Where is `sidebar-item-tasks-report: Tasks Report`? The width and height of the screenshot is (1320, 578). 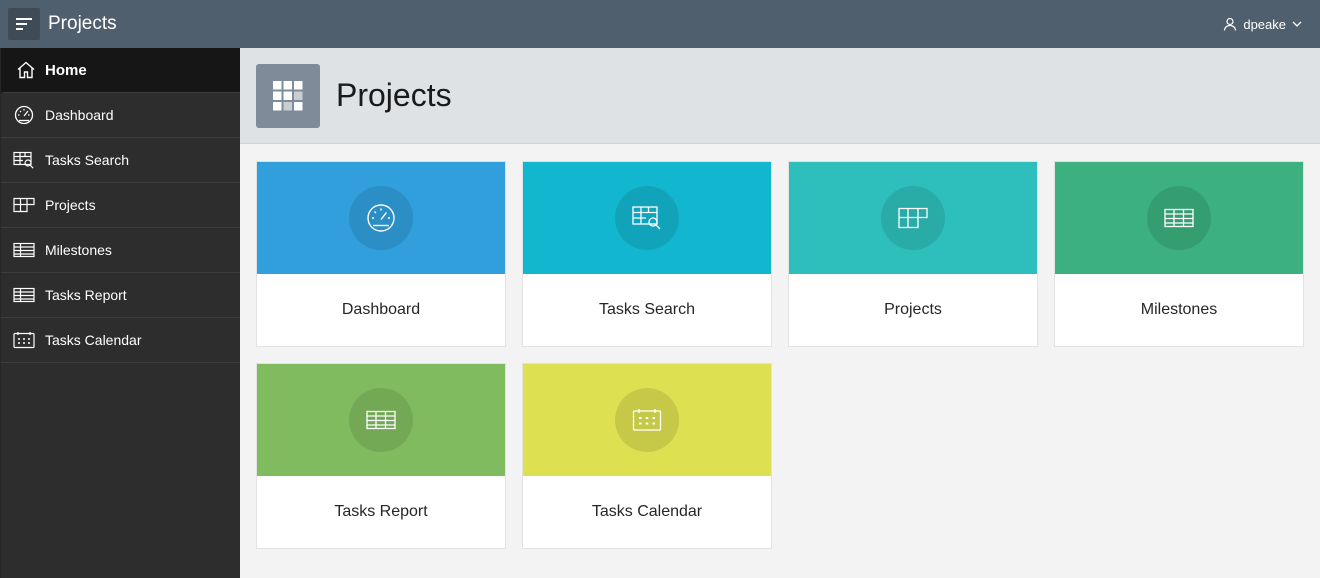 sidebar-item-tasks-report: Tasks Report is located at coordinates (120, 295).